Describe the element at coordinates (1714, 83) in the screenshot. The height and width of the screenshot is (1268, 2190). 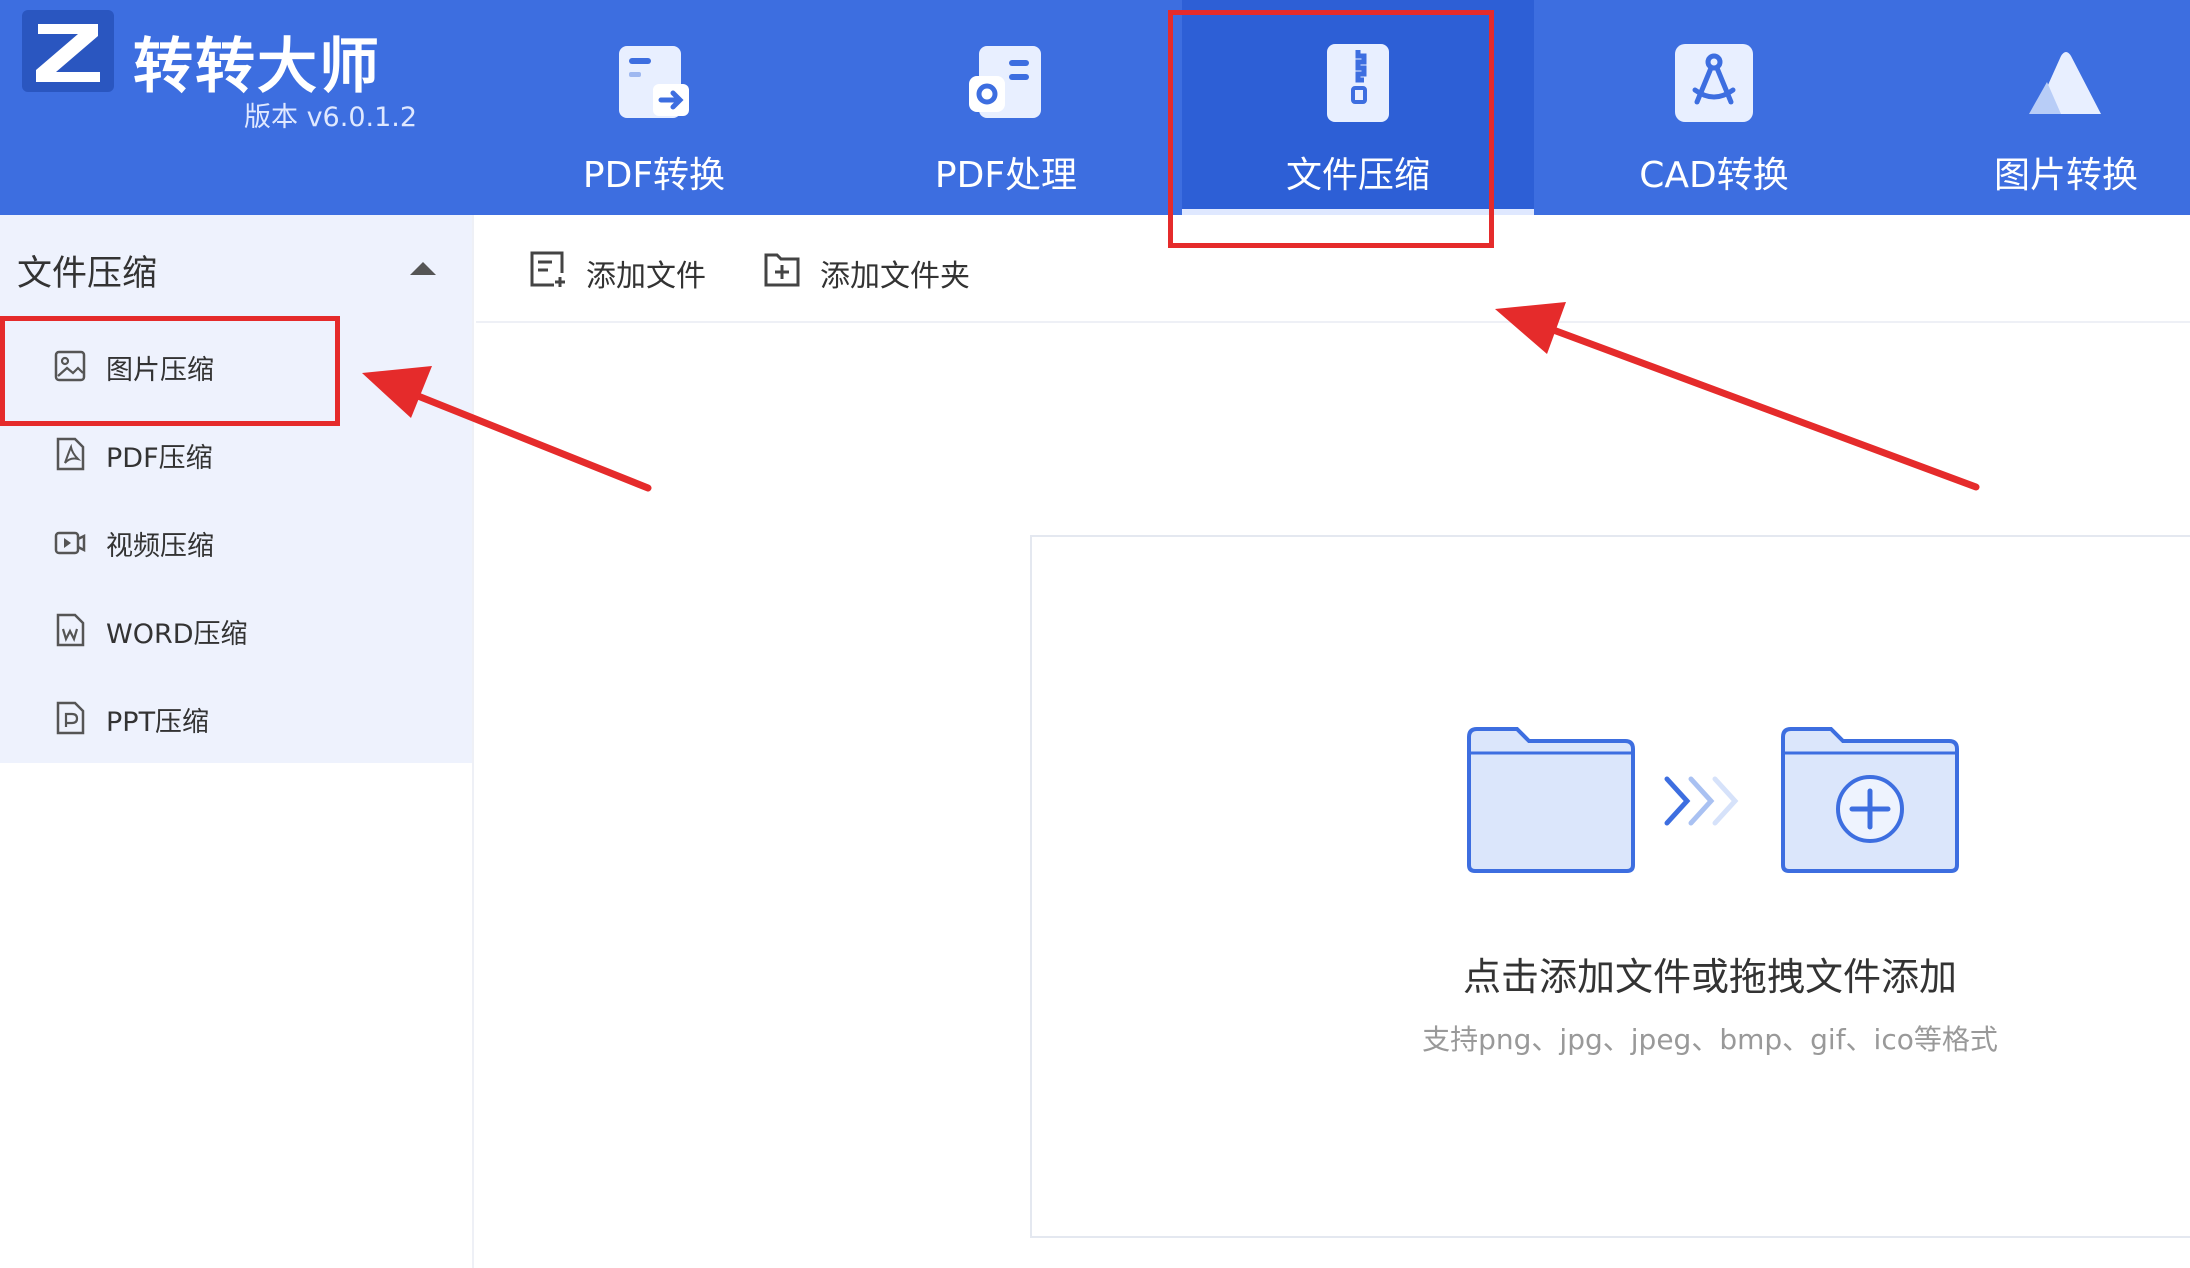
I see `cad-compass-icon` at that location.